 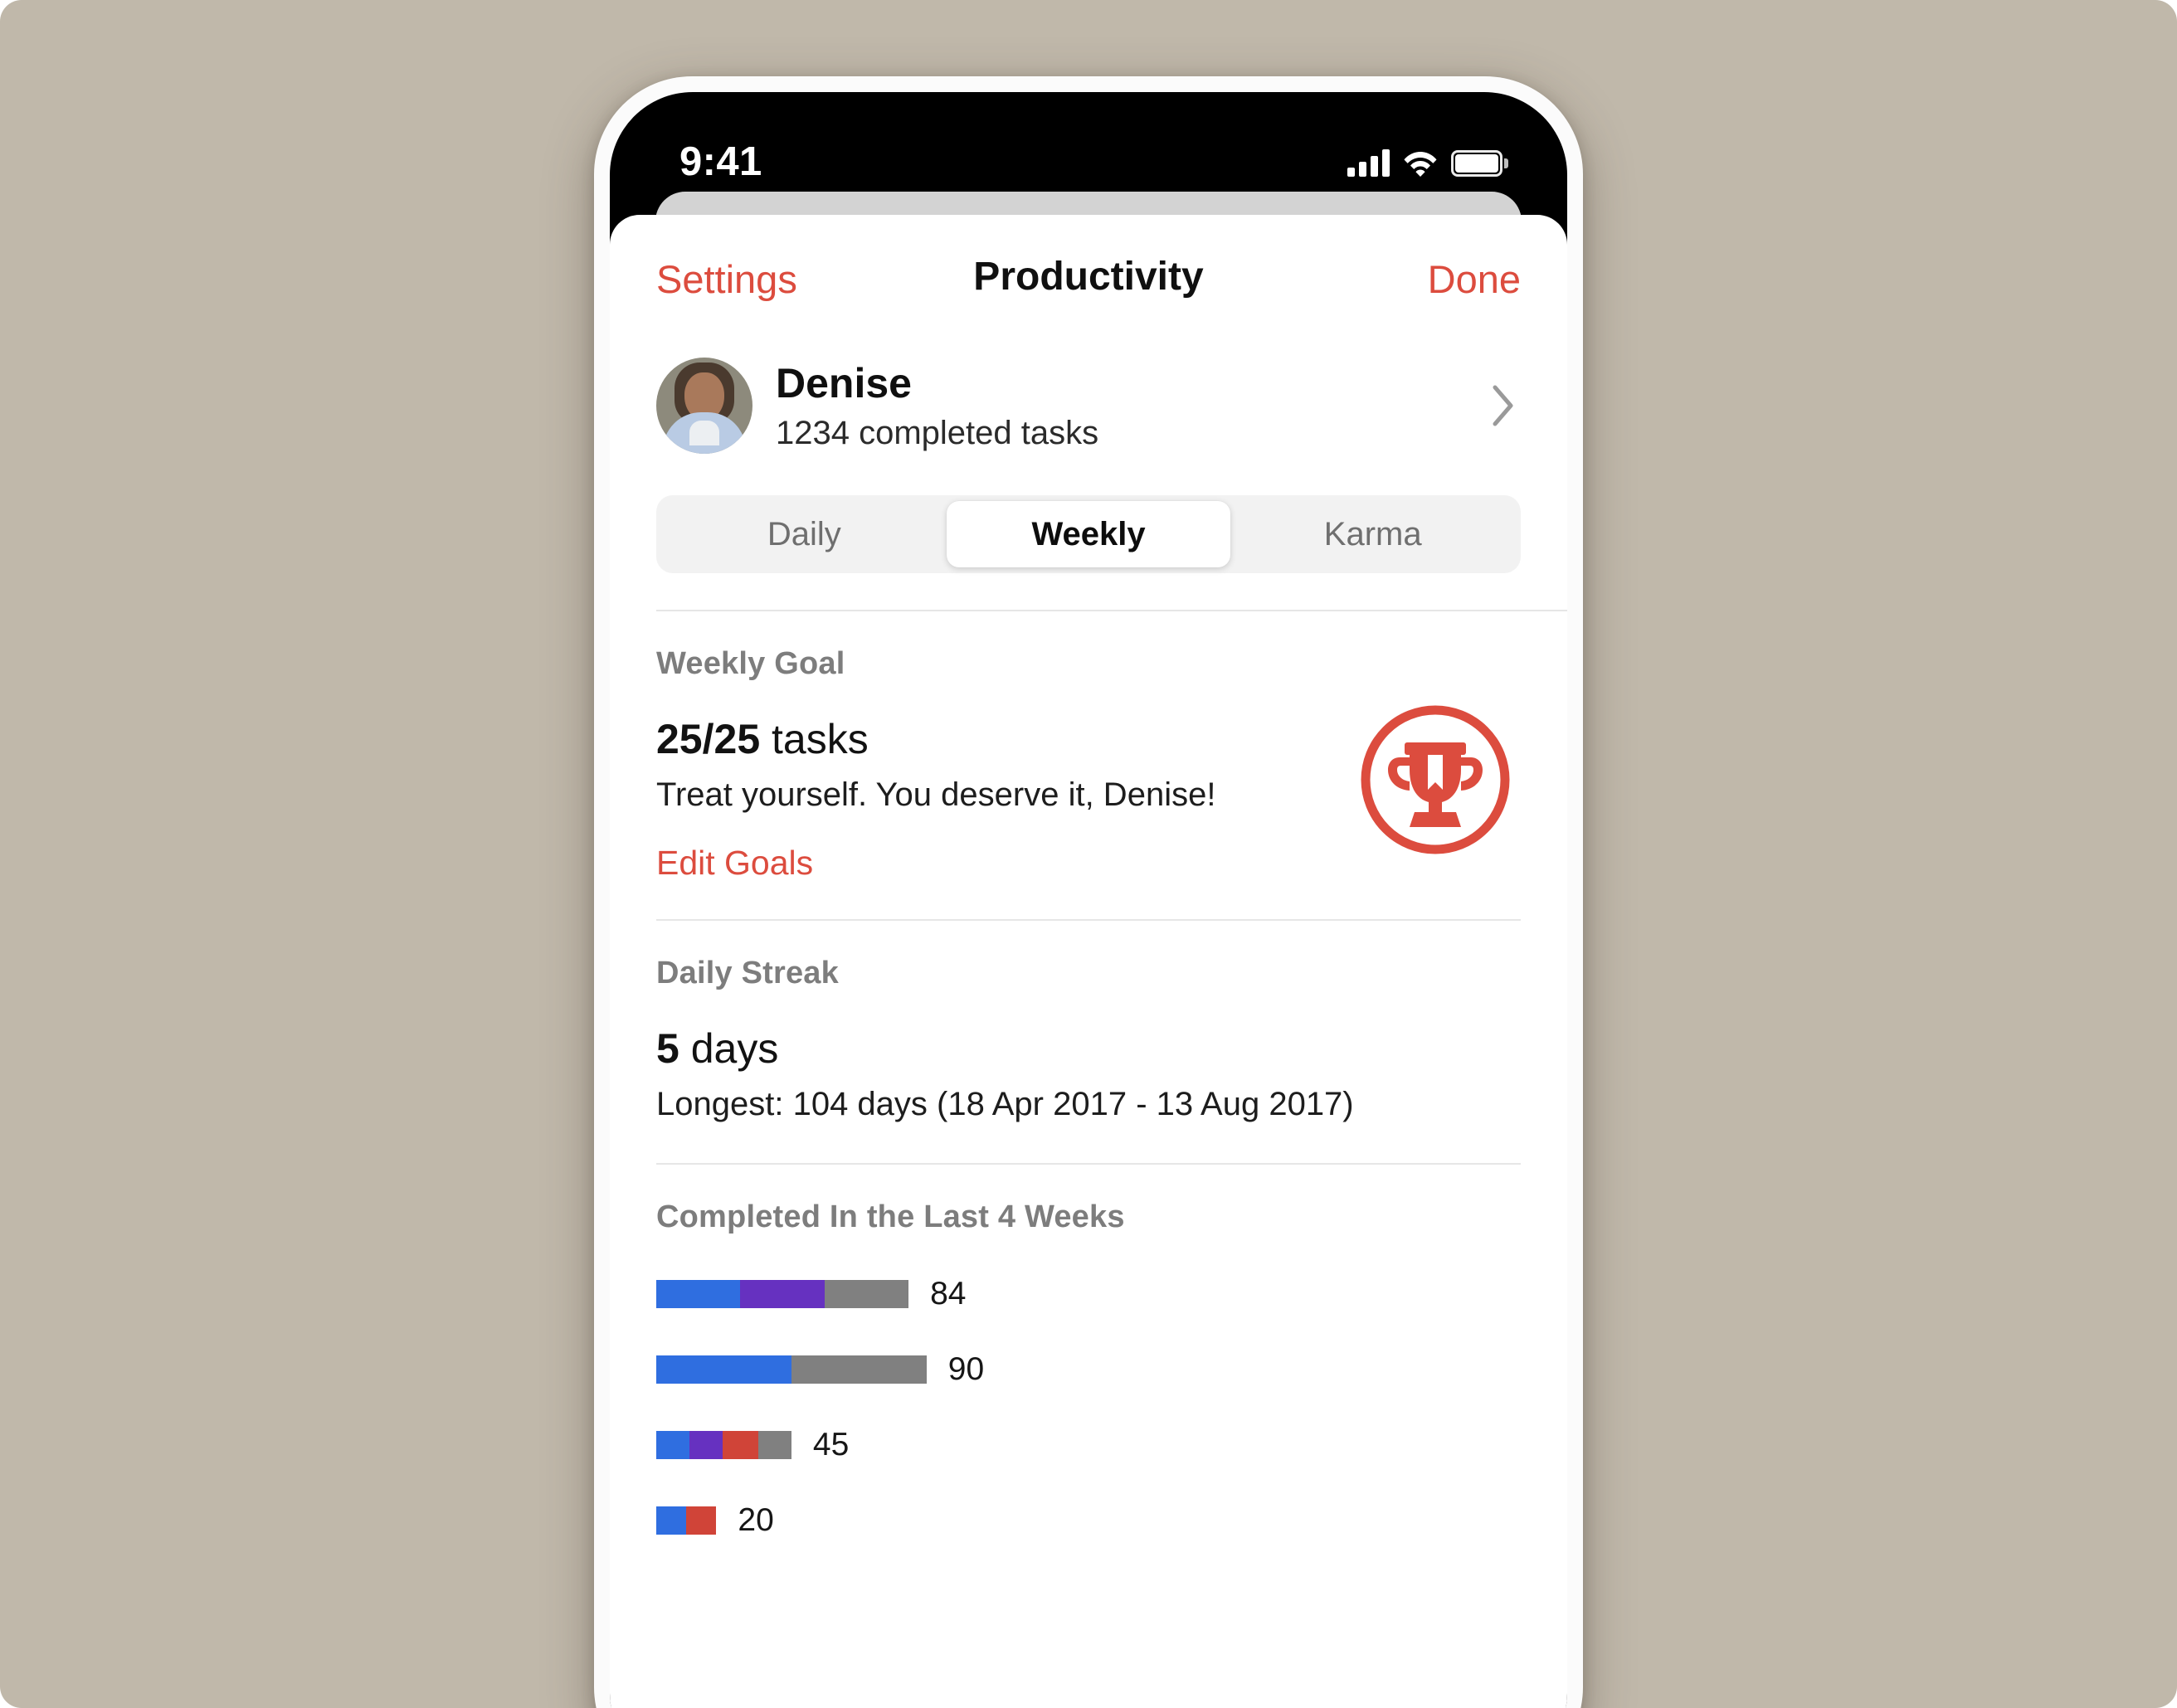 I want to click on avatar, so click(x=704, y=406).